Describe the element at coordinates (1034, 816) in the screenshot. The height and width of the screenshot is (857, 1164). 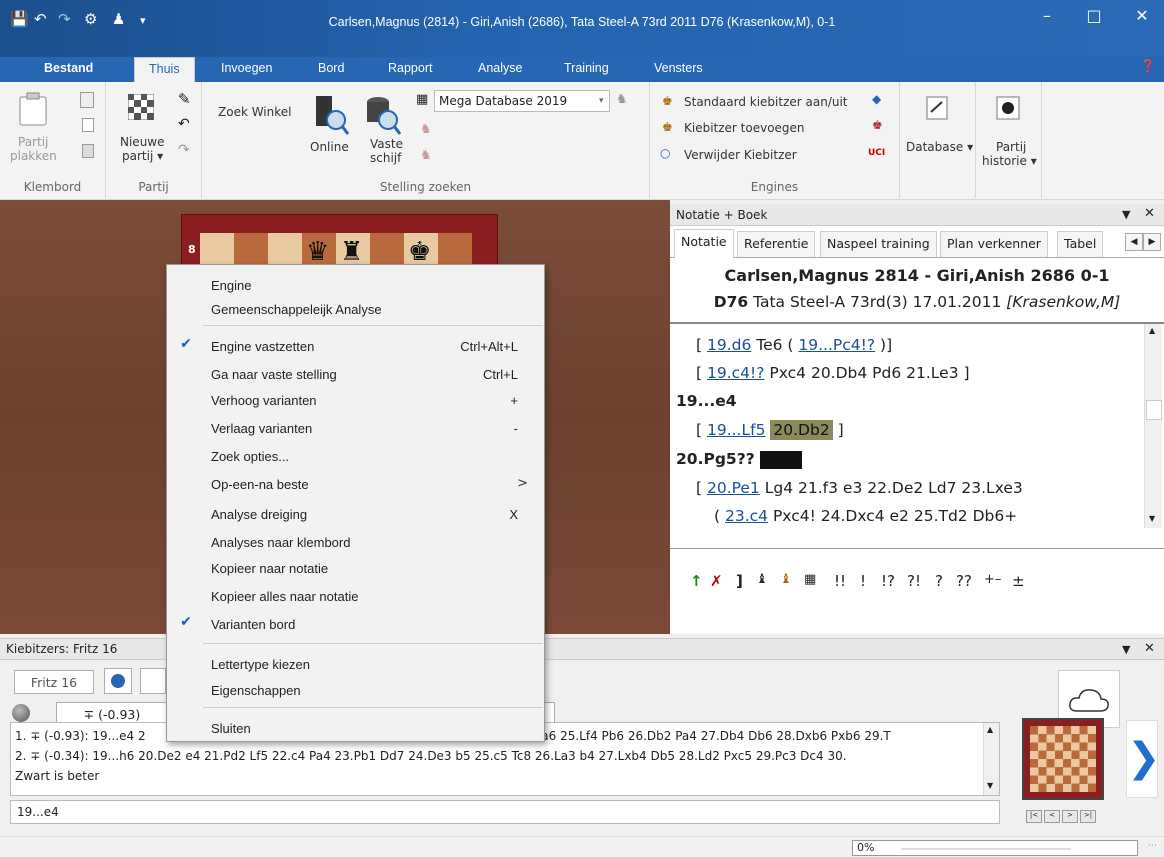
I see `nav-first-icon: |<` at that location.